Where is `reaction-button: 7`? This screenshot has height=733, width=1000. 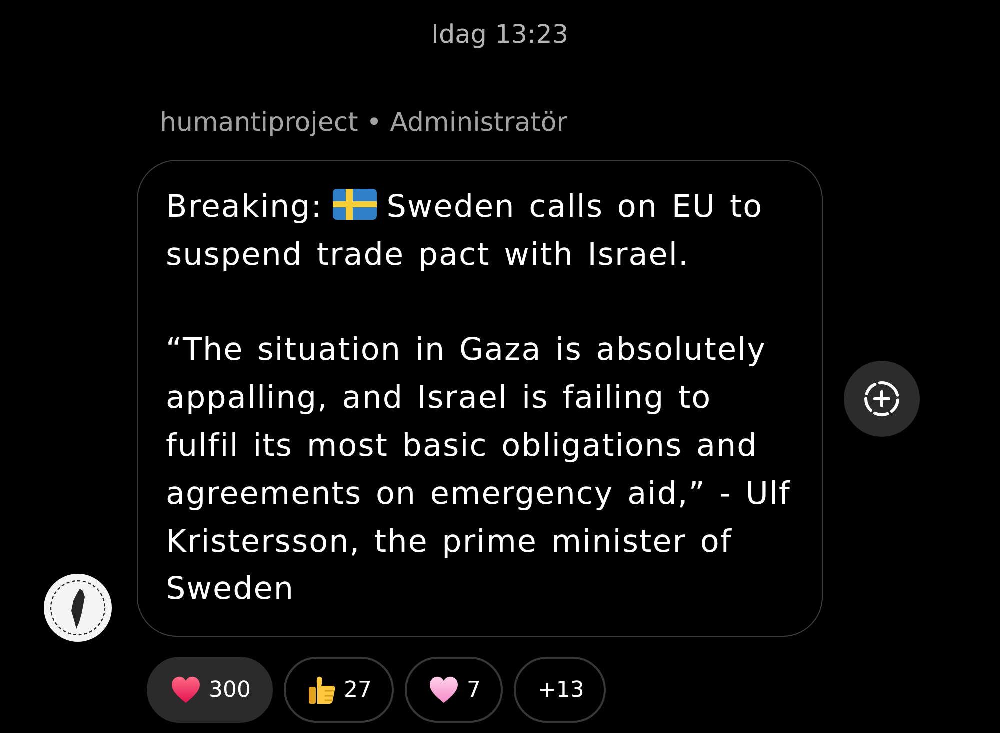 reaction-button: 7 is located at coordinates (454, 690).